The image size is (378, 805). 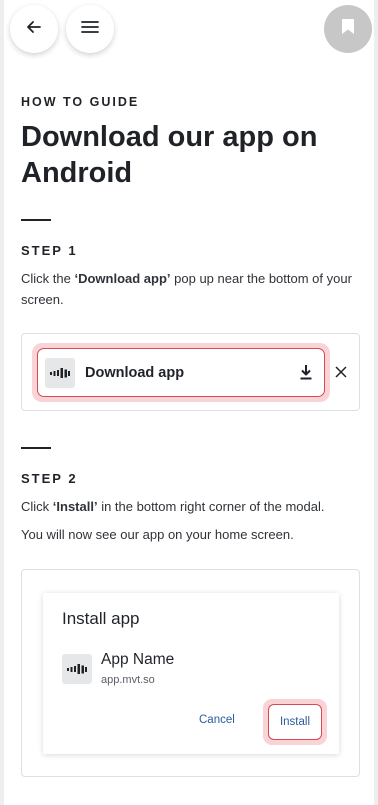 I want to click on hamburger-menu-icon, so click(x=90, y=29).